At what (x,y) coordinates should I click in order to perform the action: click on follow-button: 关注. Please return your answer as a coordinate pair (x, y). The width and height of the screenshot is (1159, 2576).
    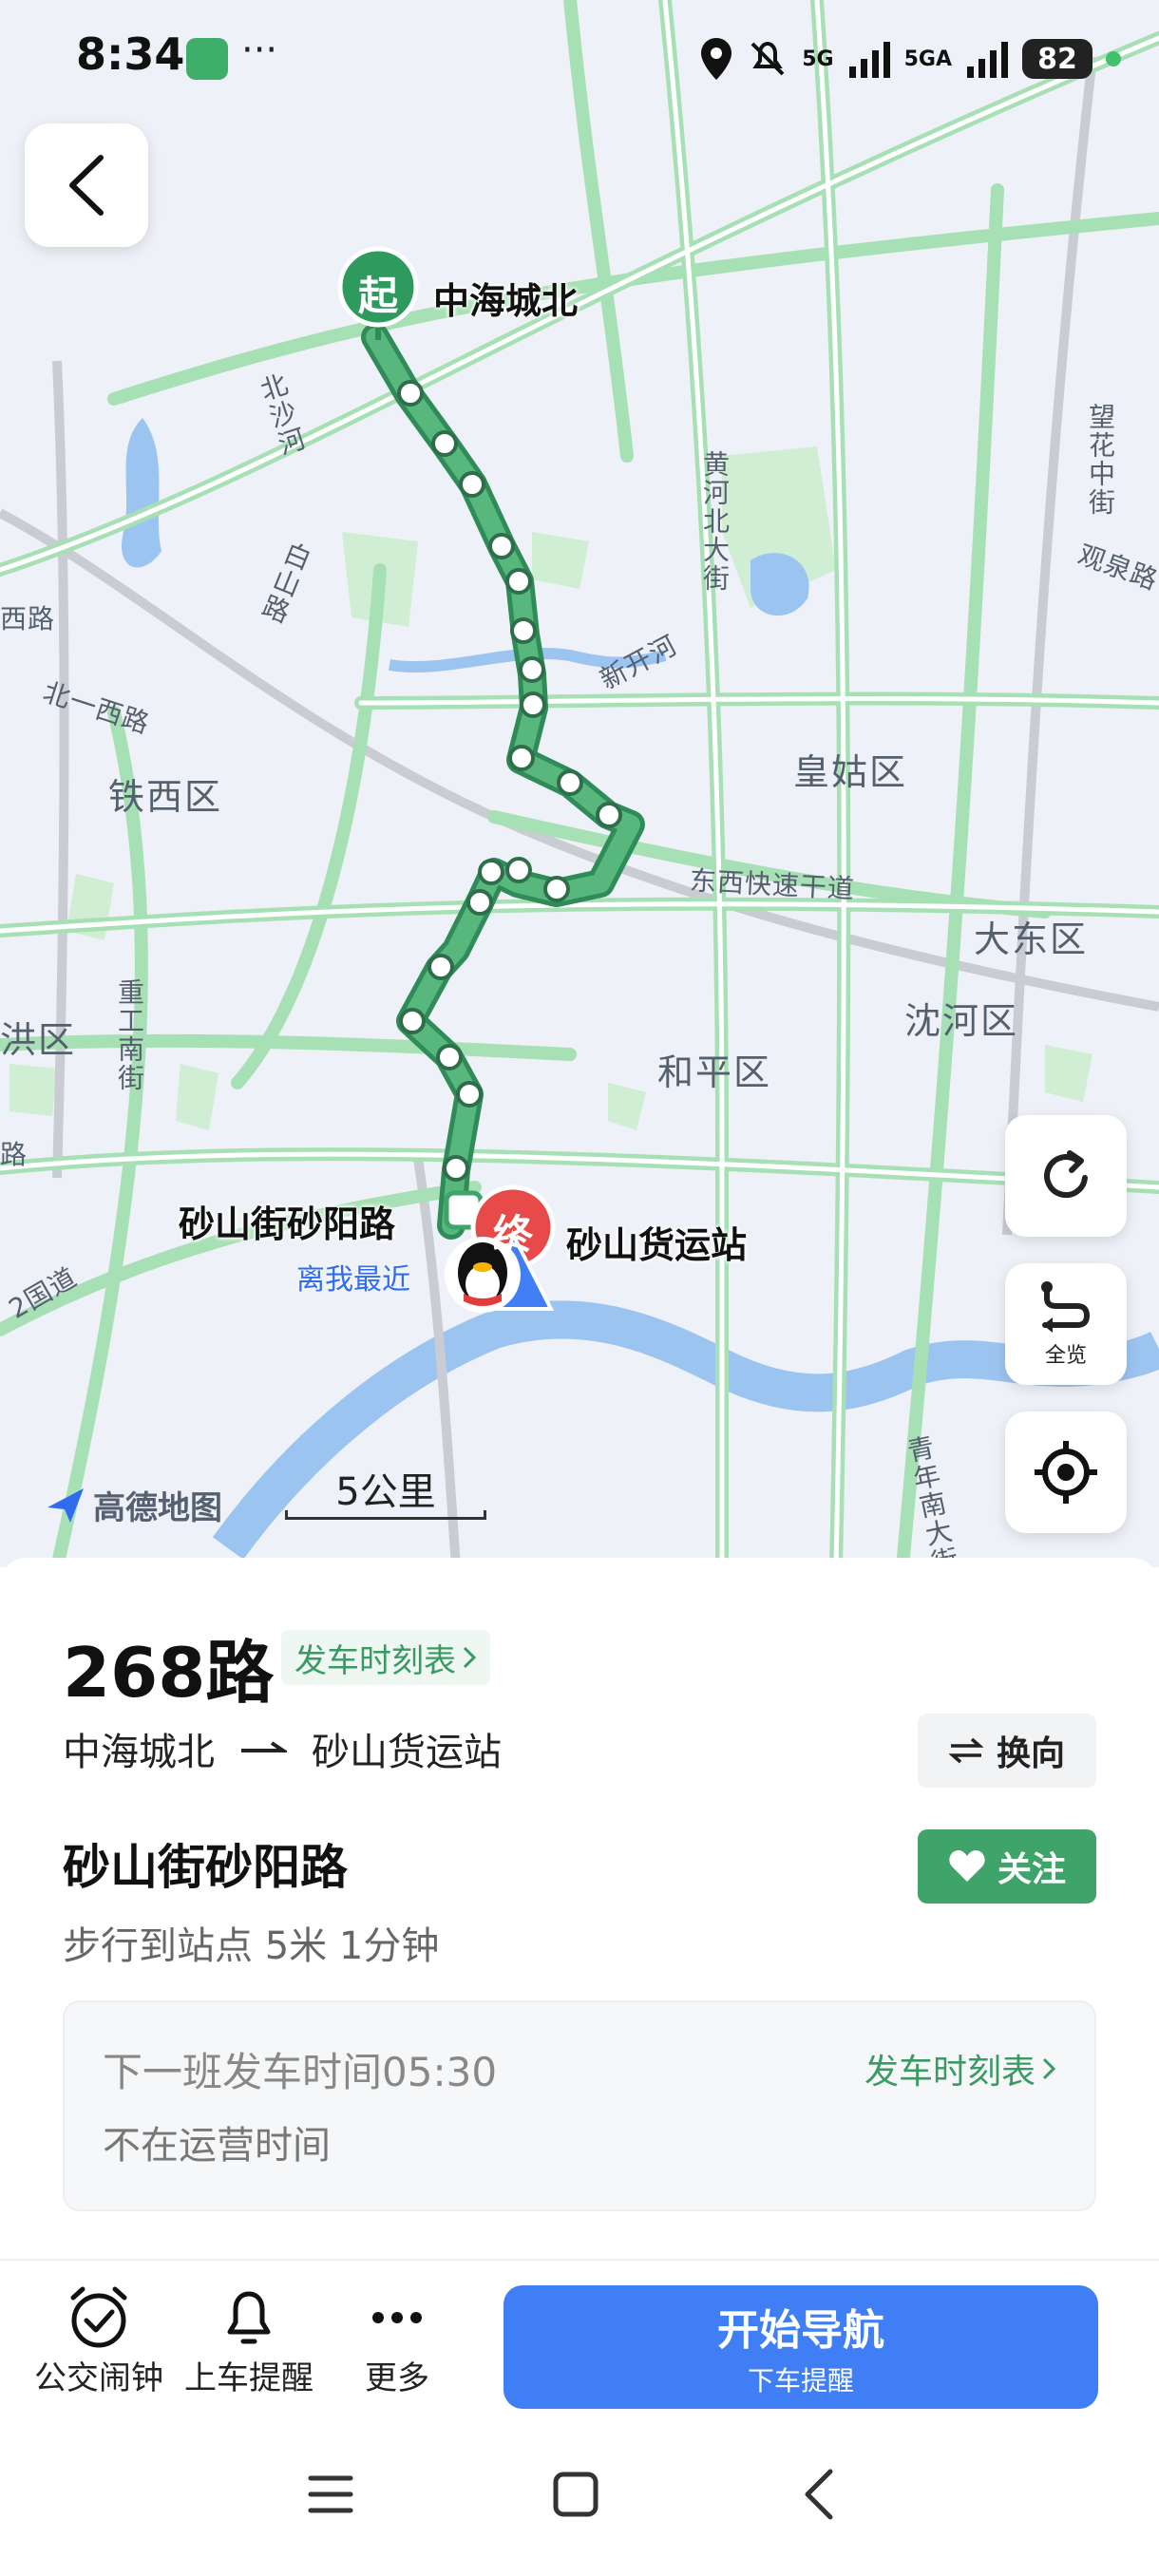
    Looking at the image, I should click on (1007, 1866).